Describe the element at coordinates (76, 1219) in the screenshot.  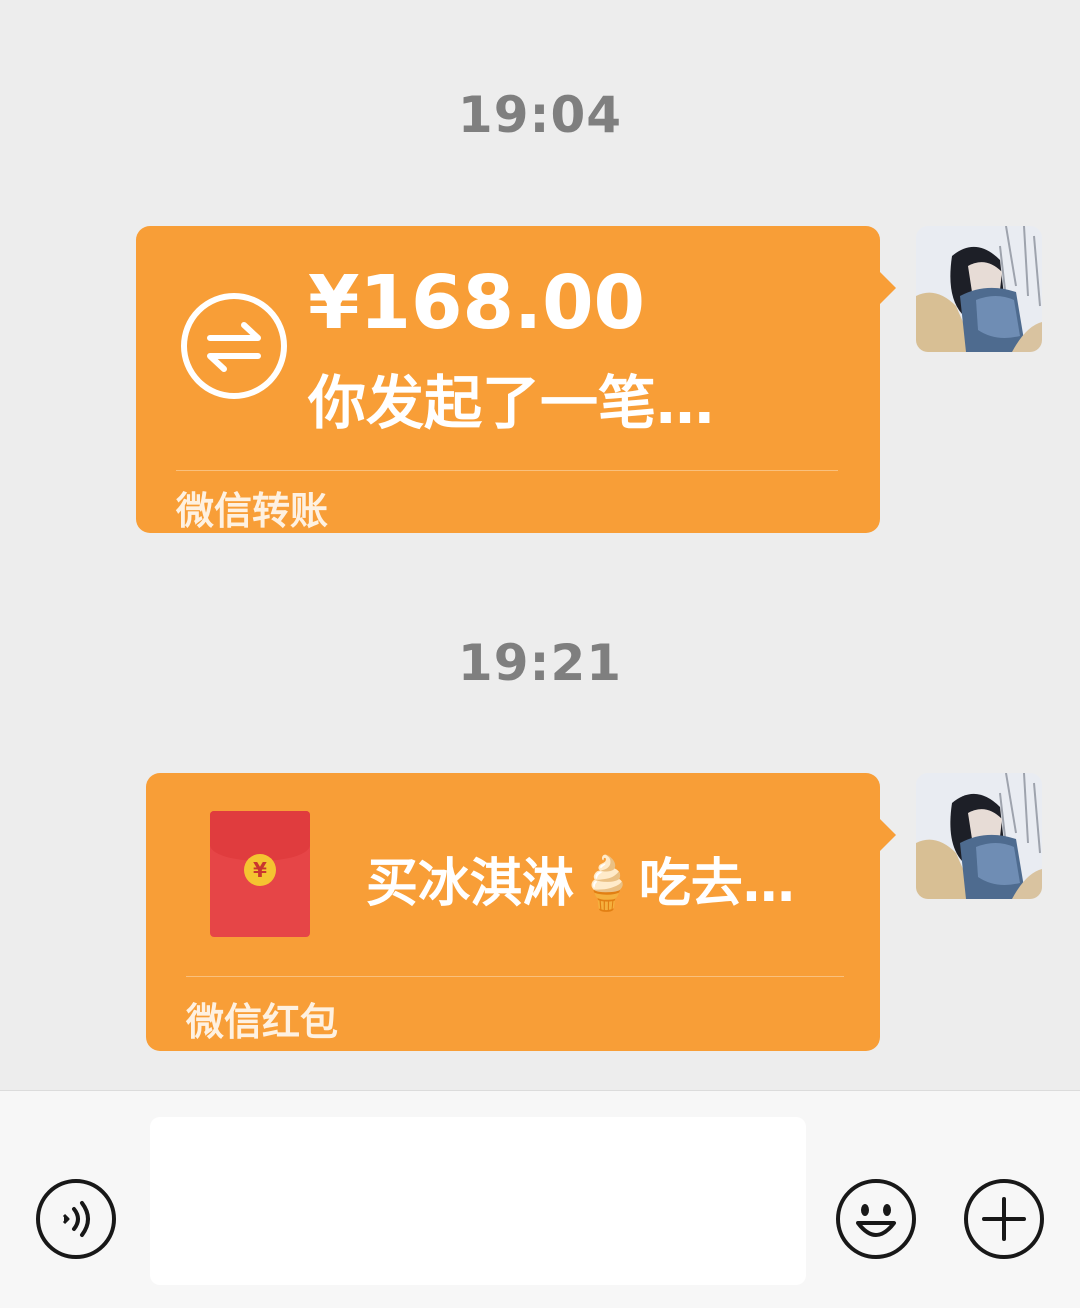
I see `voice-icon` at that location.